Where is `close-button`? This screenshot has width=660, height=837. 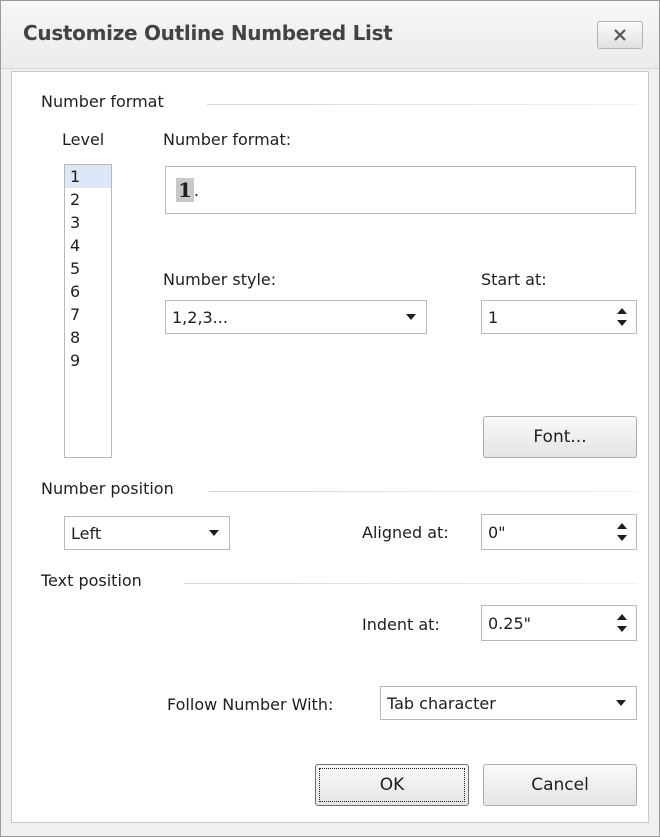
close-button is located at coordinates (620, 35).